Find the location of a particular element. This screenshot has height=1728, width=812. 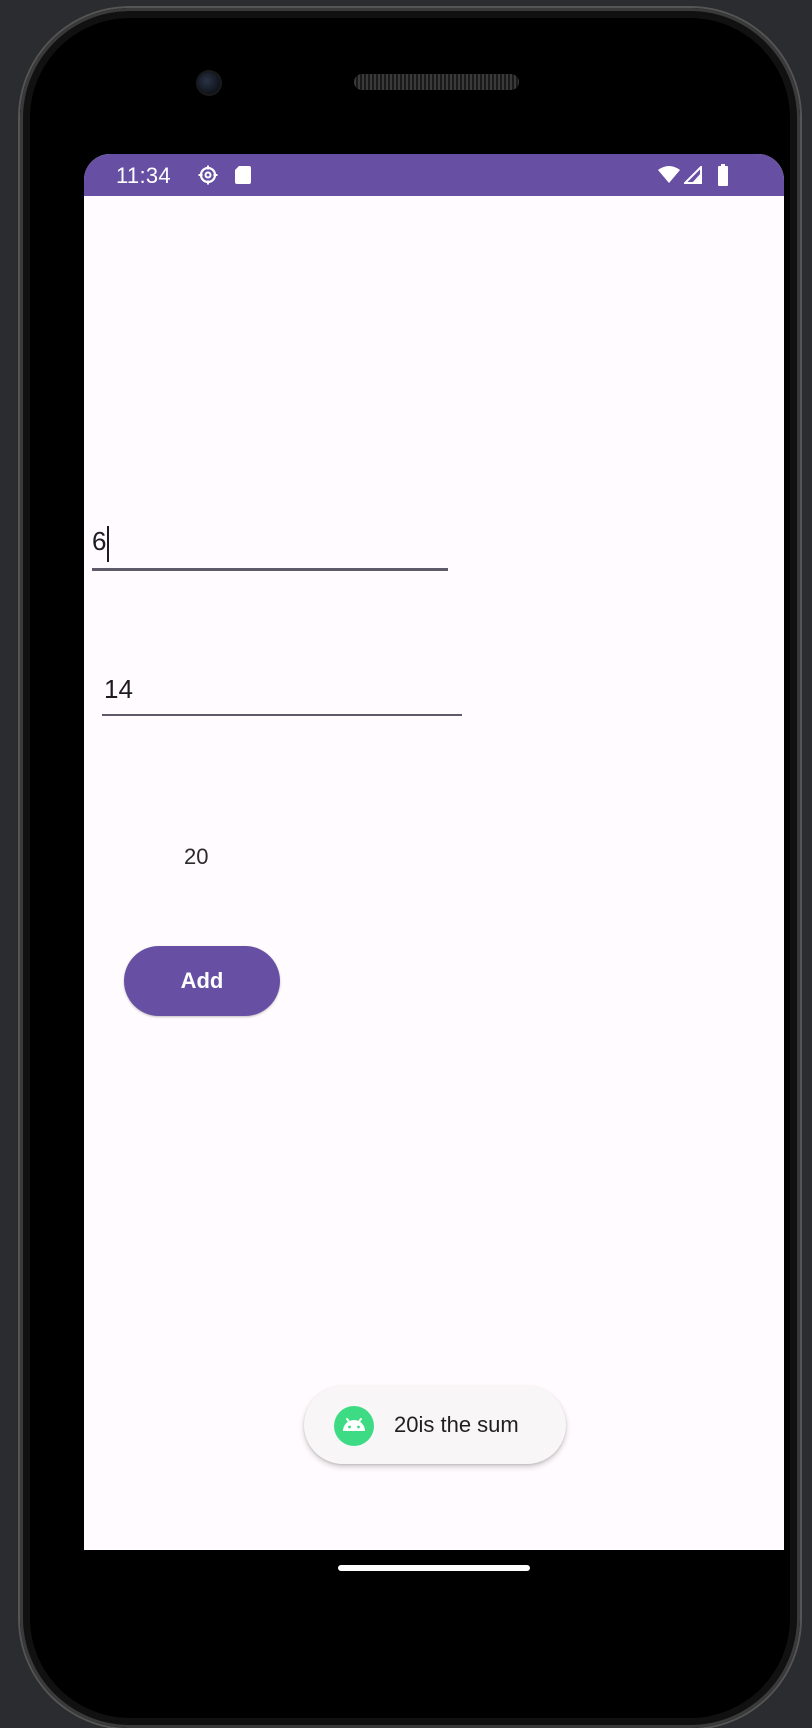

toast-text: 20is the sum is located at coordinates (456, 1424).